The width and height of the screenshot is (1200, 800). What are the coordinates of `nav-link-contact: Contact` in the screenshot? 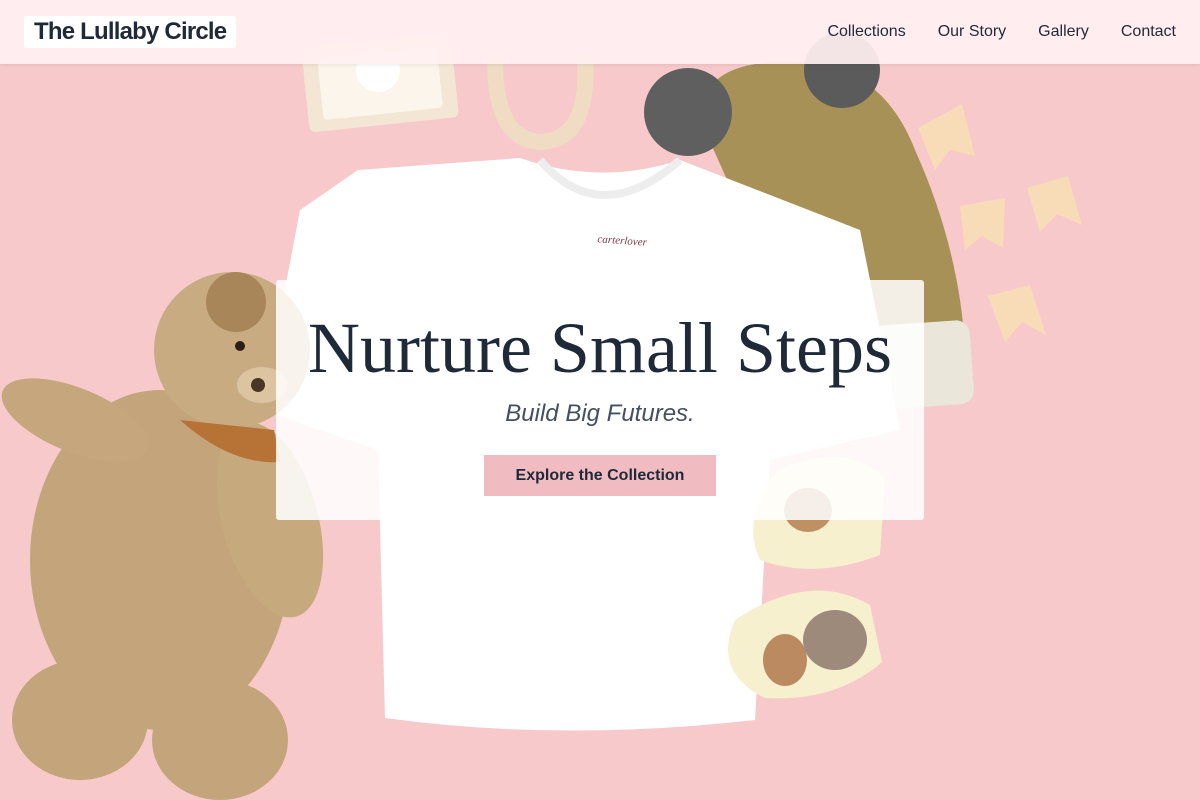 It's located at (1148, 32).